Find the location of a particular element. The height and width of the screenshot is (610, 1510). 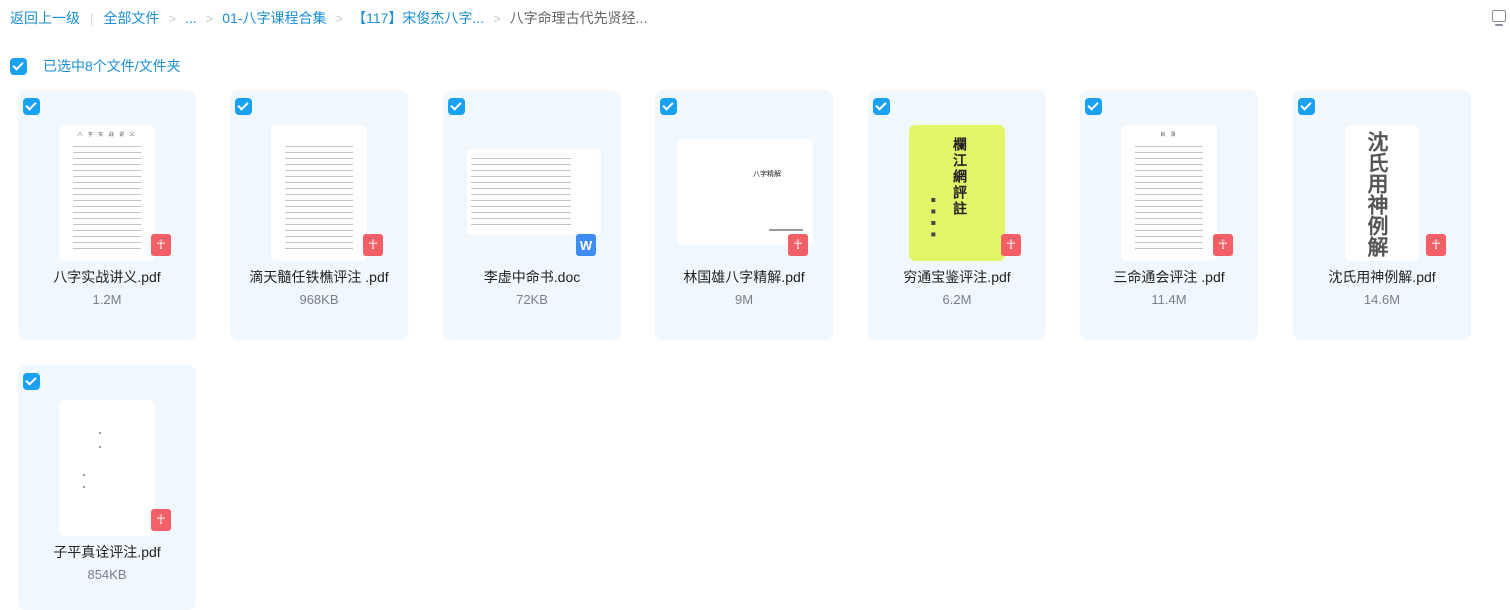

file-card: 目 录 ☥ 三命通会评注 .pdf 11.4M is located at coordinates (1169, 215).